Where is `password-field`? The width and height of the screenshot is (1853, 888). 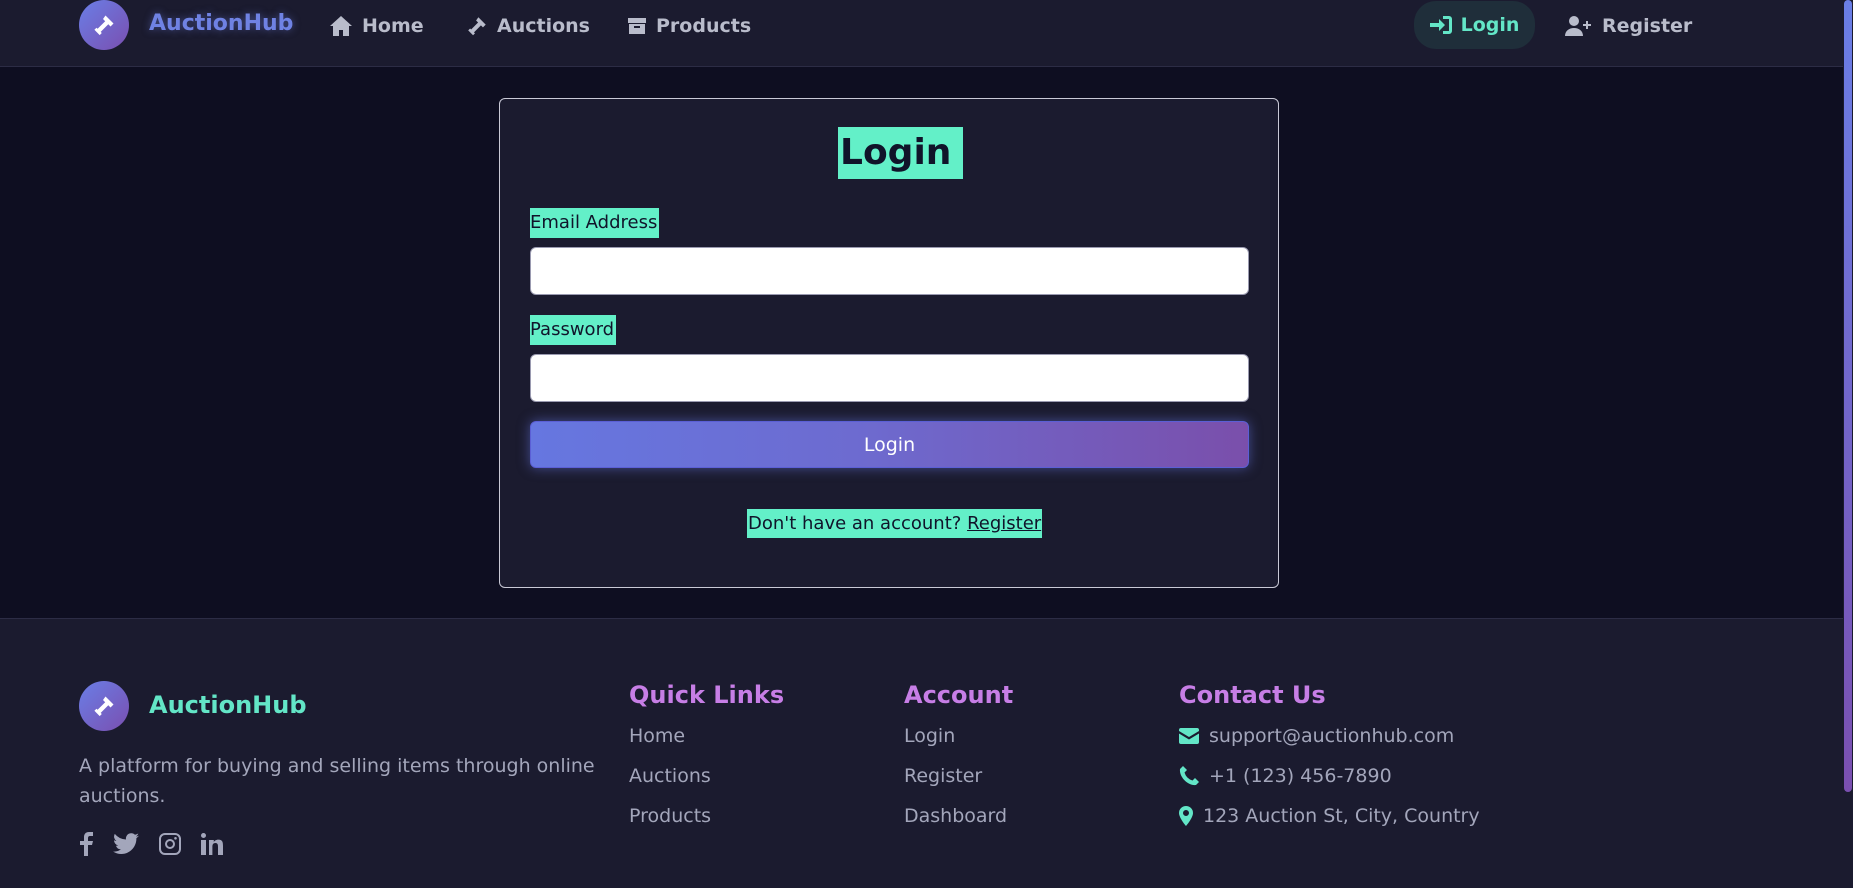
password-field is located at coordinates (889, 378).